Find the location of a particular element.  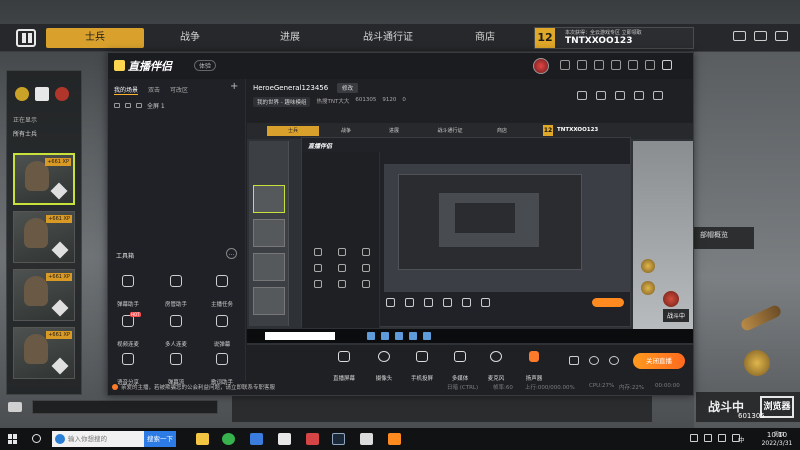

tab-editable: 可改区 is located at coordinates (179, 90).